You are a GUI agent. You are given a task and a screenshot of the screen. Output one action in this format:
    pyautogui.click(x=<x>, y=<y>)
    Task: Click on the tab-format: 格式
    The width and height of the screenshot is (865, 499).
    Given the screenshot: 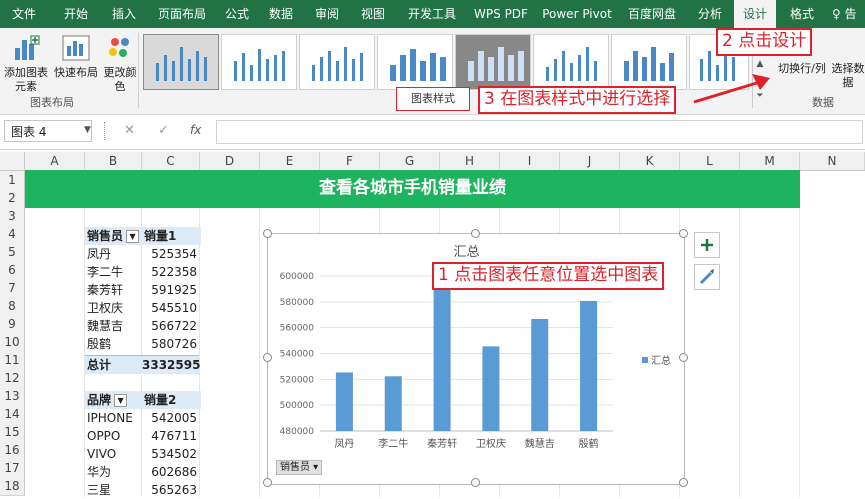 What is the action you would take?
    pyautogui.click(x=802, y=14)
    